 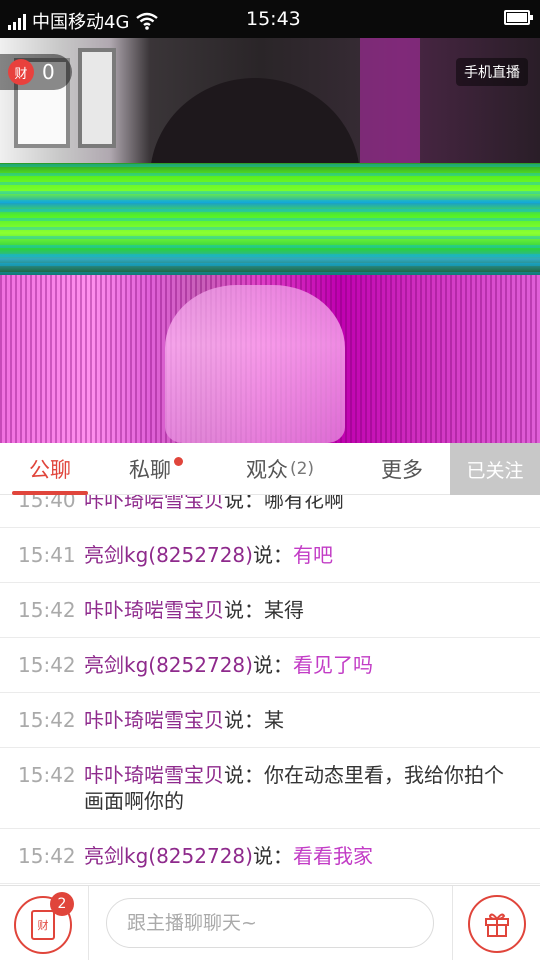 What do you see at coordinates (495, 469) in the screenshot?
I see `follow-button: 已关注` at bounding box center [495, 469].